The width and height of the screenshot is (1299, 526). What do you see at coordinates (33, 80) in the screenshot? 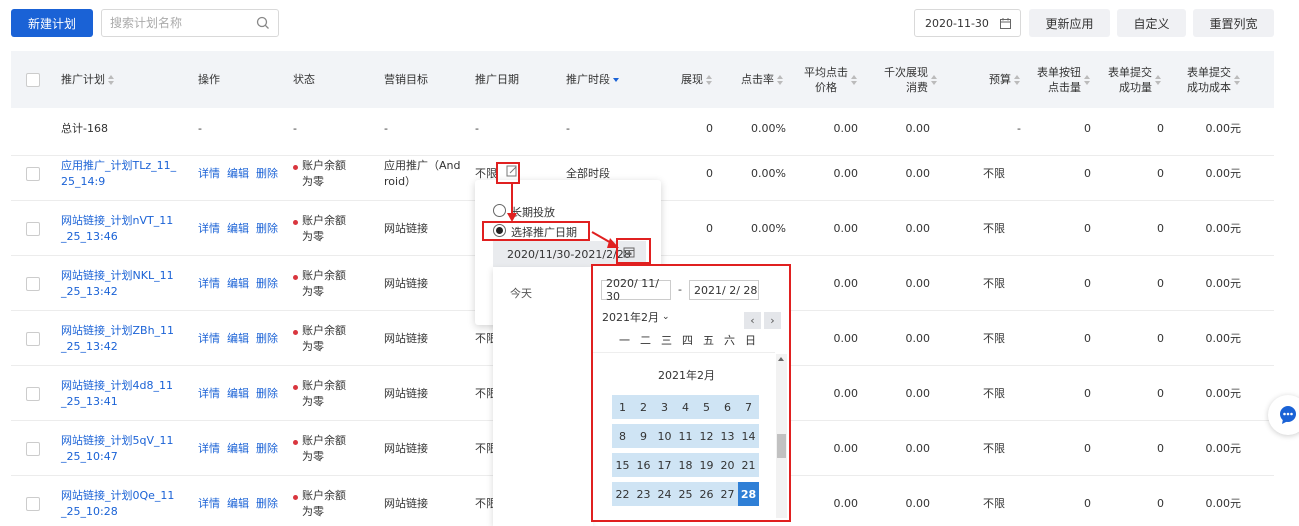
I see `select-all-checkbox` at bounding box center [33, 80].